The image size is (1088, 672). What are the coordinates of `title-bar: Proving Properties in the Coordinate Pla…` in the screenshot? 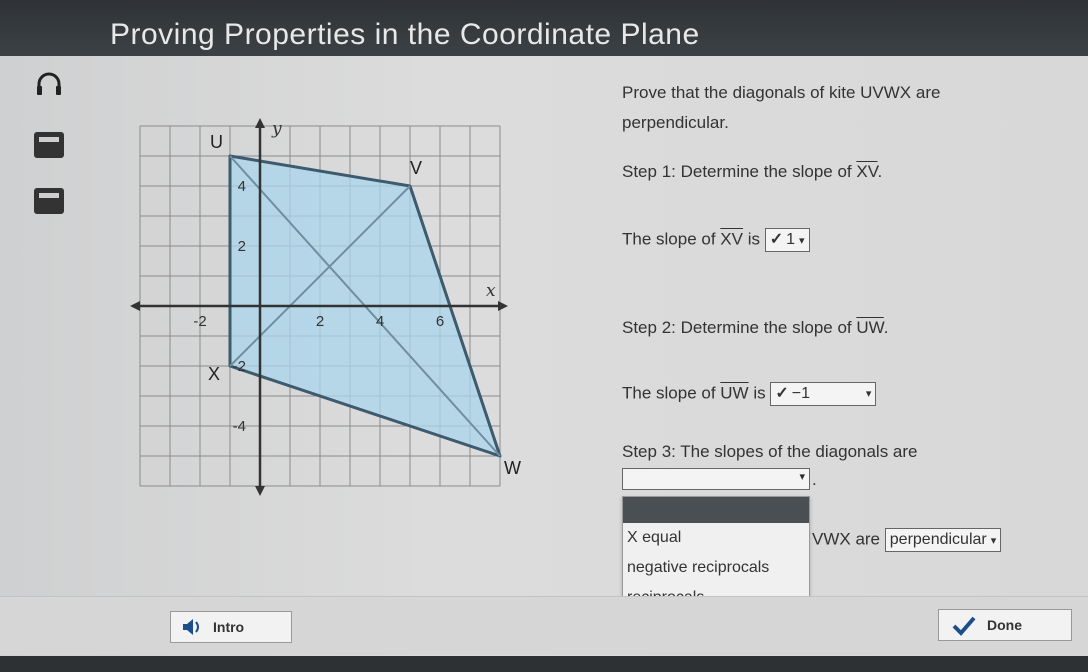 It's located at (544, 30).